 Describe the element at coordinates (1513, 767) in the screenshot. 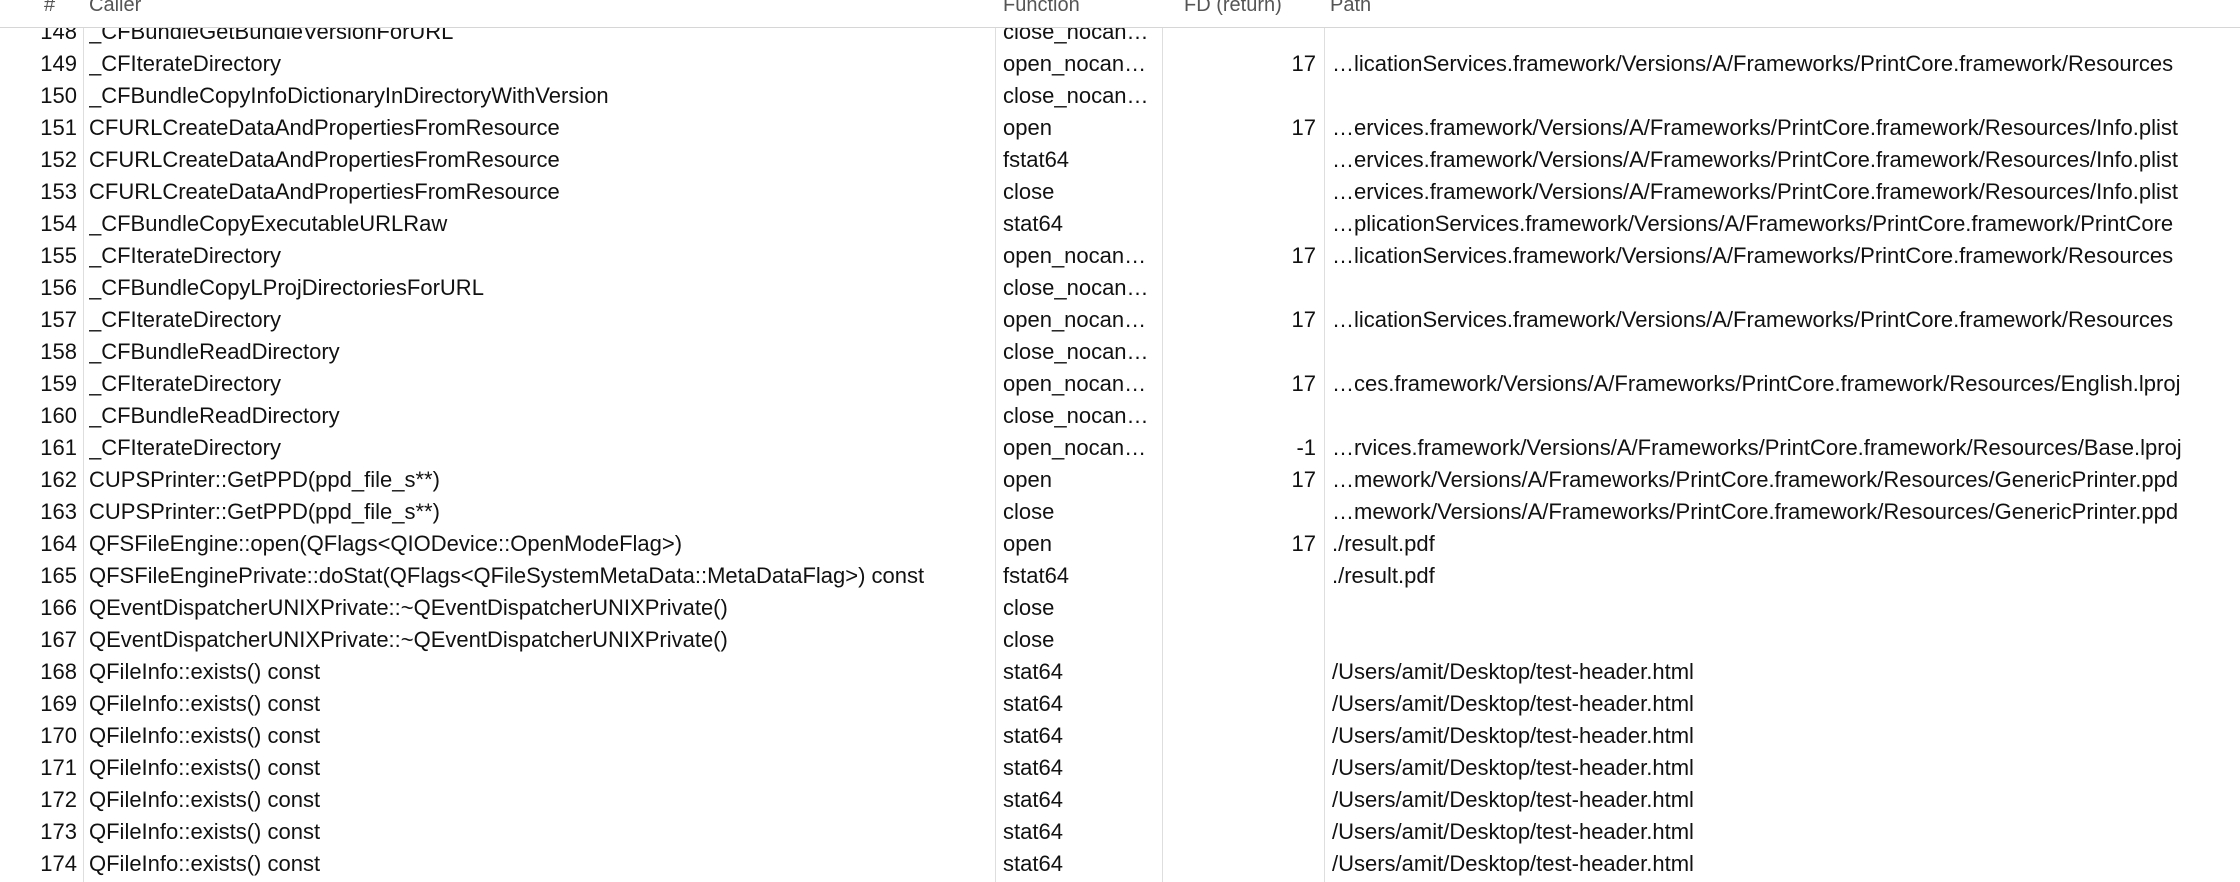

I see `path-cell: /Users/amit/Desktop/test-header.html` at that location.